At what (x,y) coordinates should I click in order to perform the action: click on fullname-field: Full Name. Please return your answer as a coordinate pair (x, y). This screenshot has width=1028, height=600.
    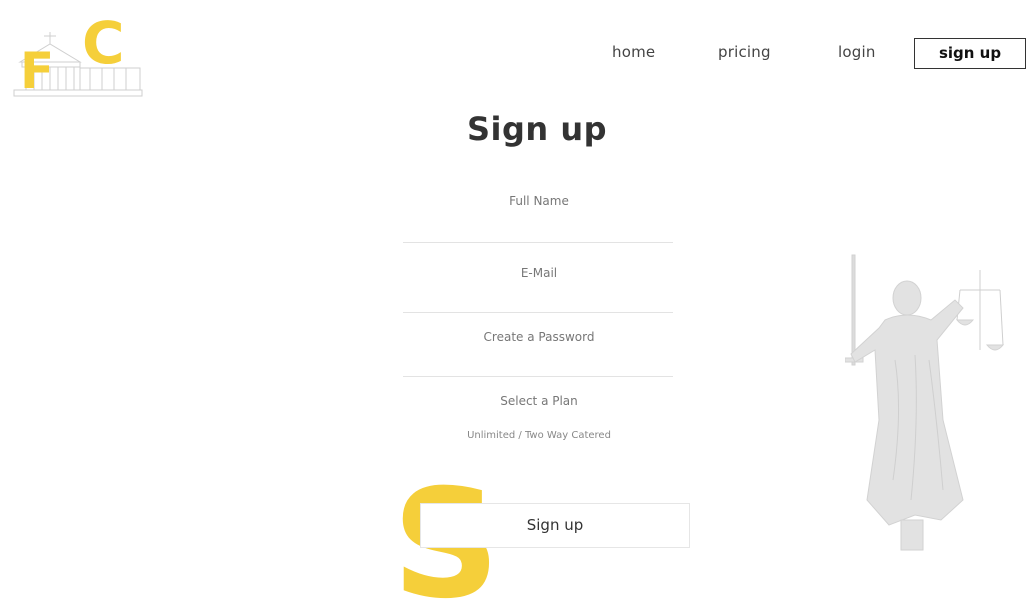
    Looking at the image, I should click on (539, 201).